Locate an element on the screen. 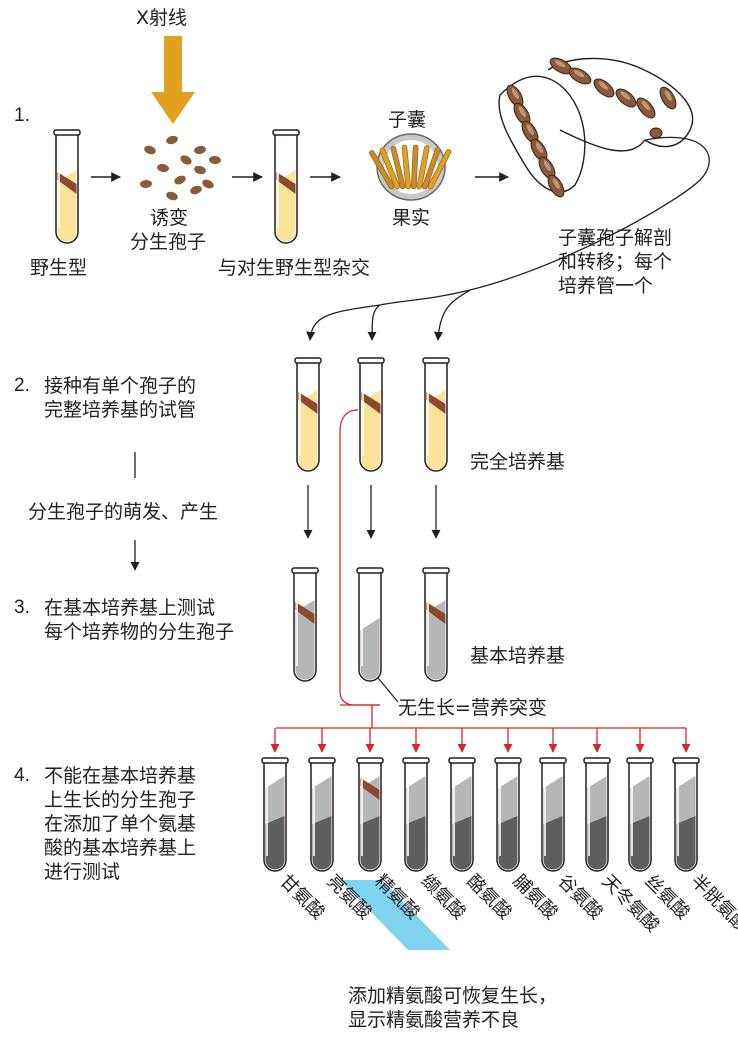 This screenshot has height=1042, width=738. step2-number: 2. is located at coordinates (22, 385).